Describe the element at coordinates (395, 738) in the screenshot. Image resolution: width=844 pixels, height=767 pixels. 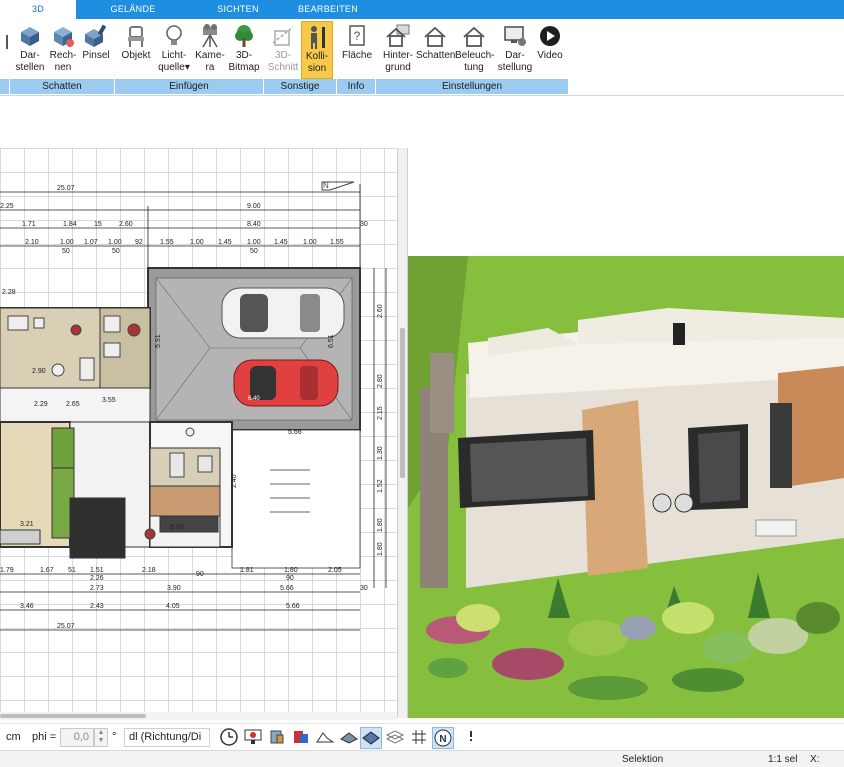
I see `stack-icon` at that location.